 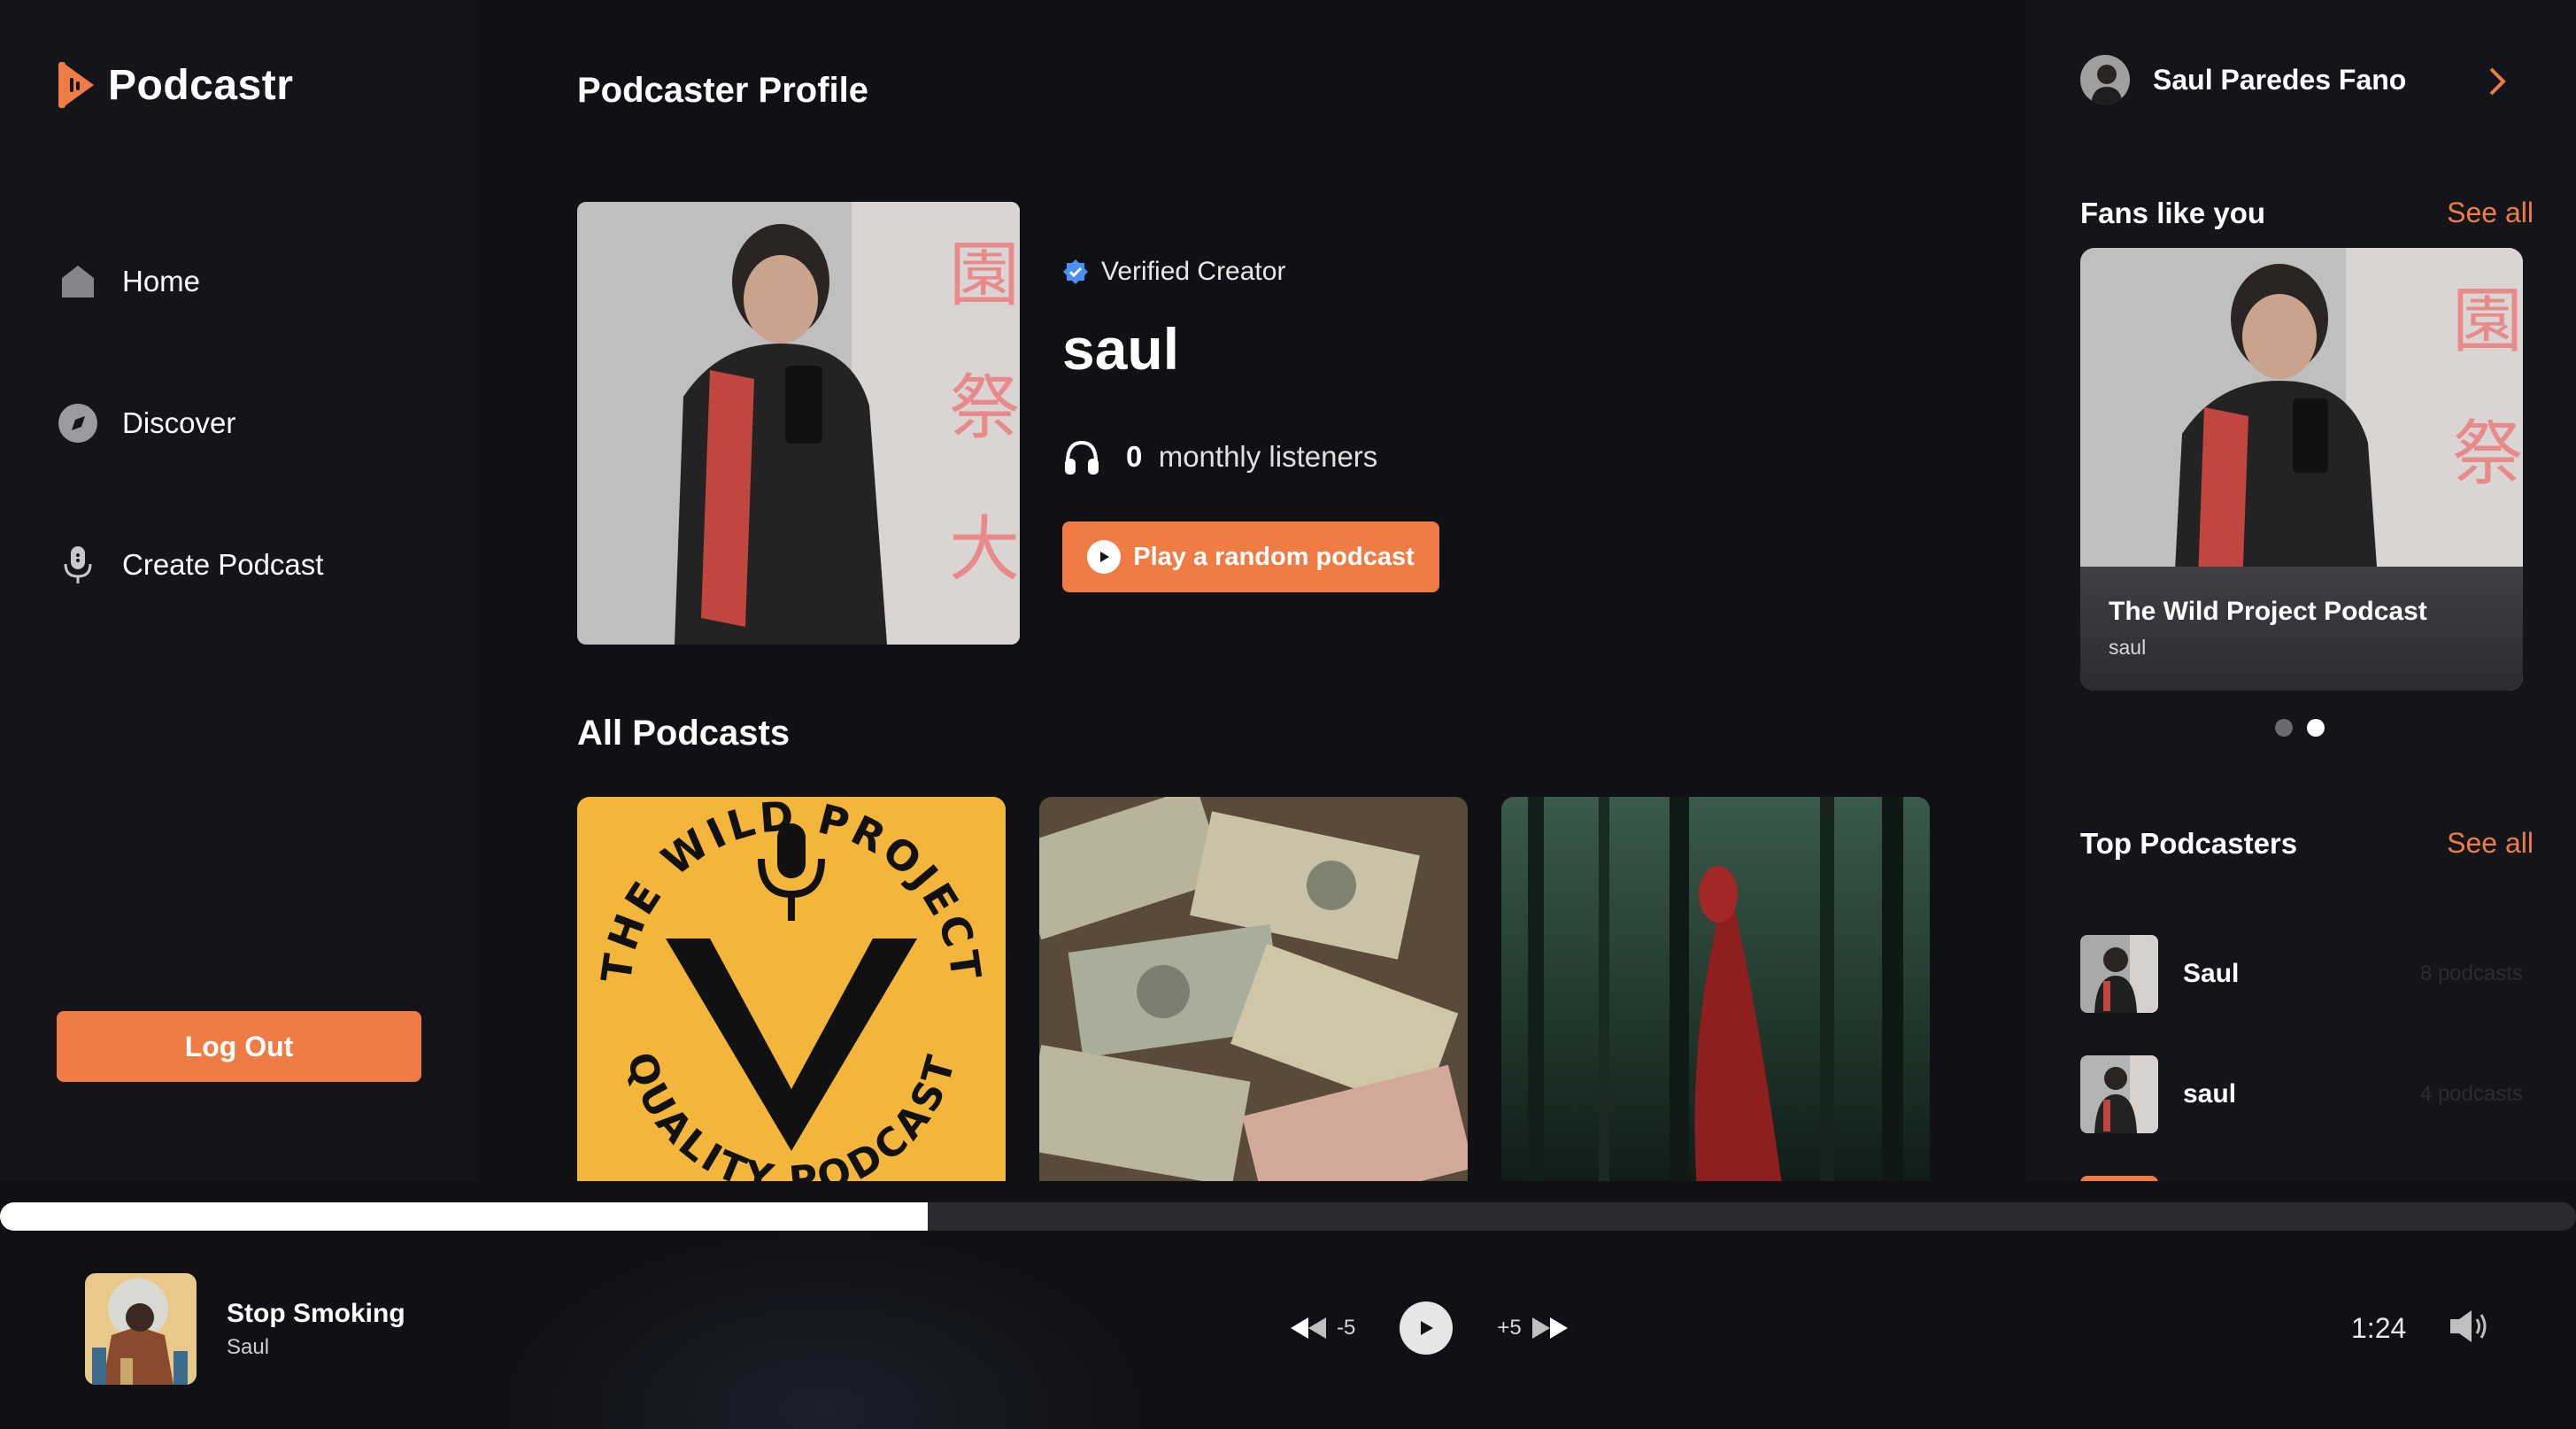 I want to click on listeners-stat: 0 monthly listeners, so click(x=1219, y=456).